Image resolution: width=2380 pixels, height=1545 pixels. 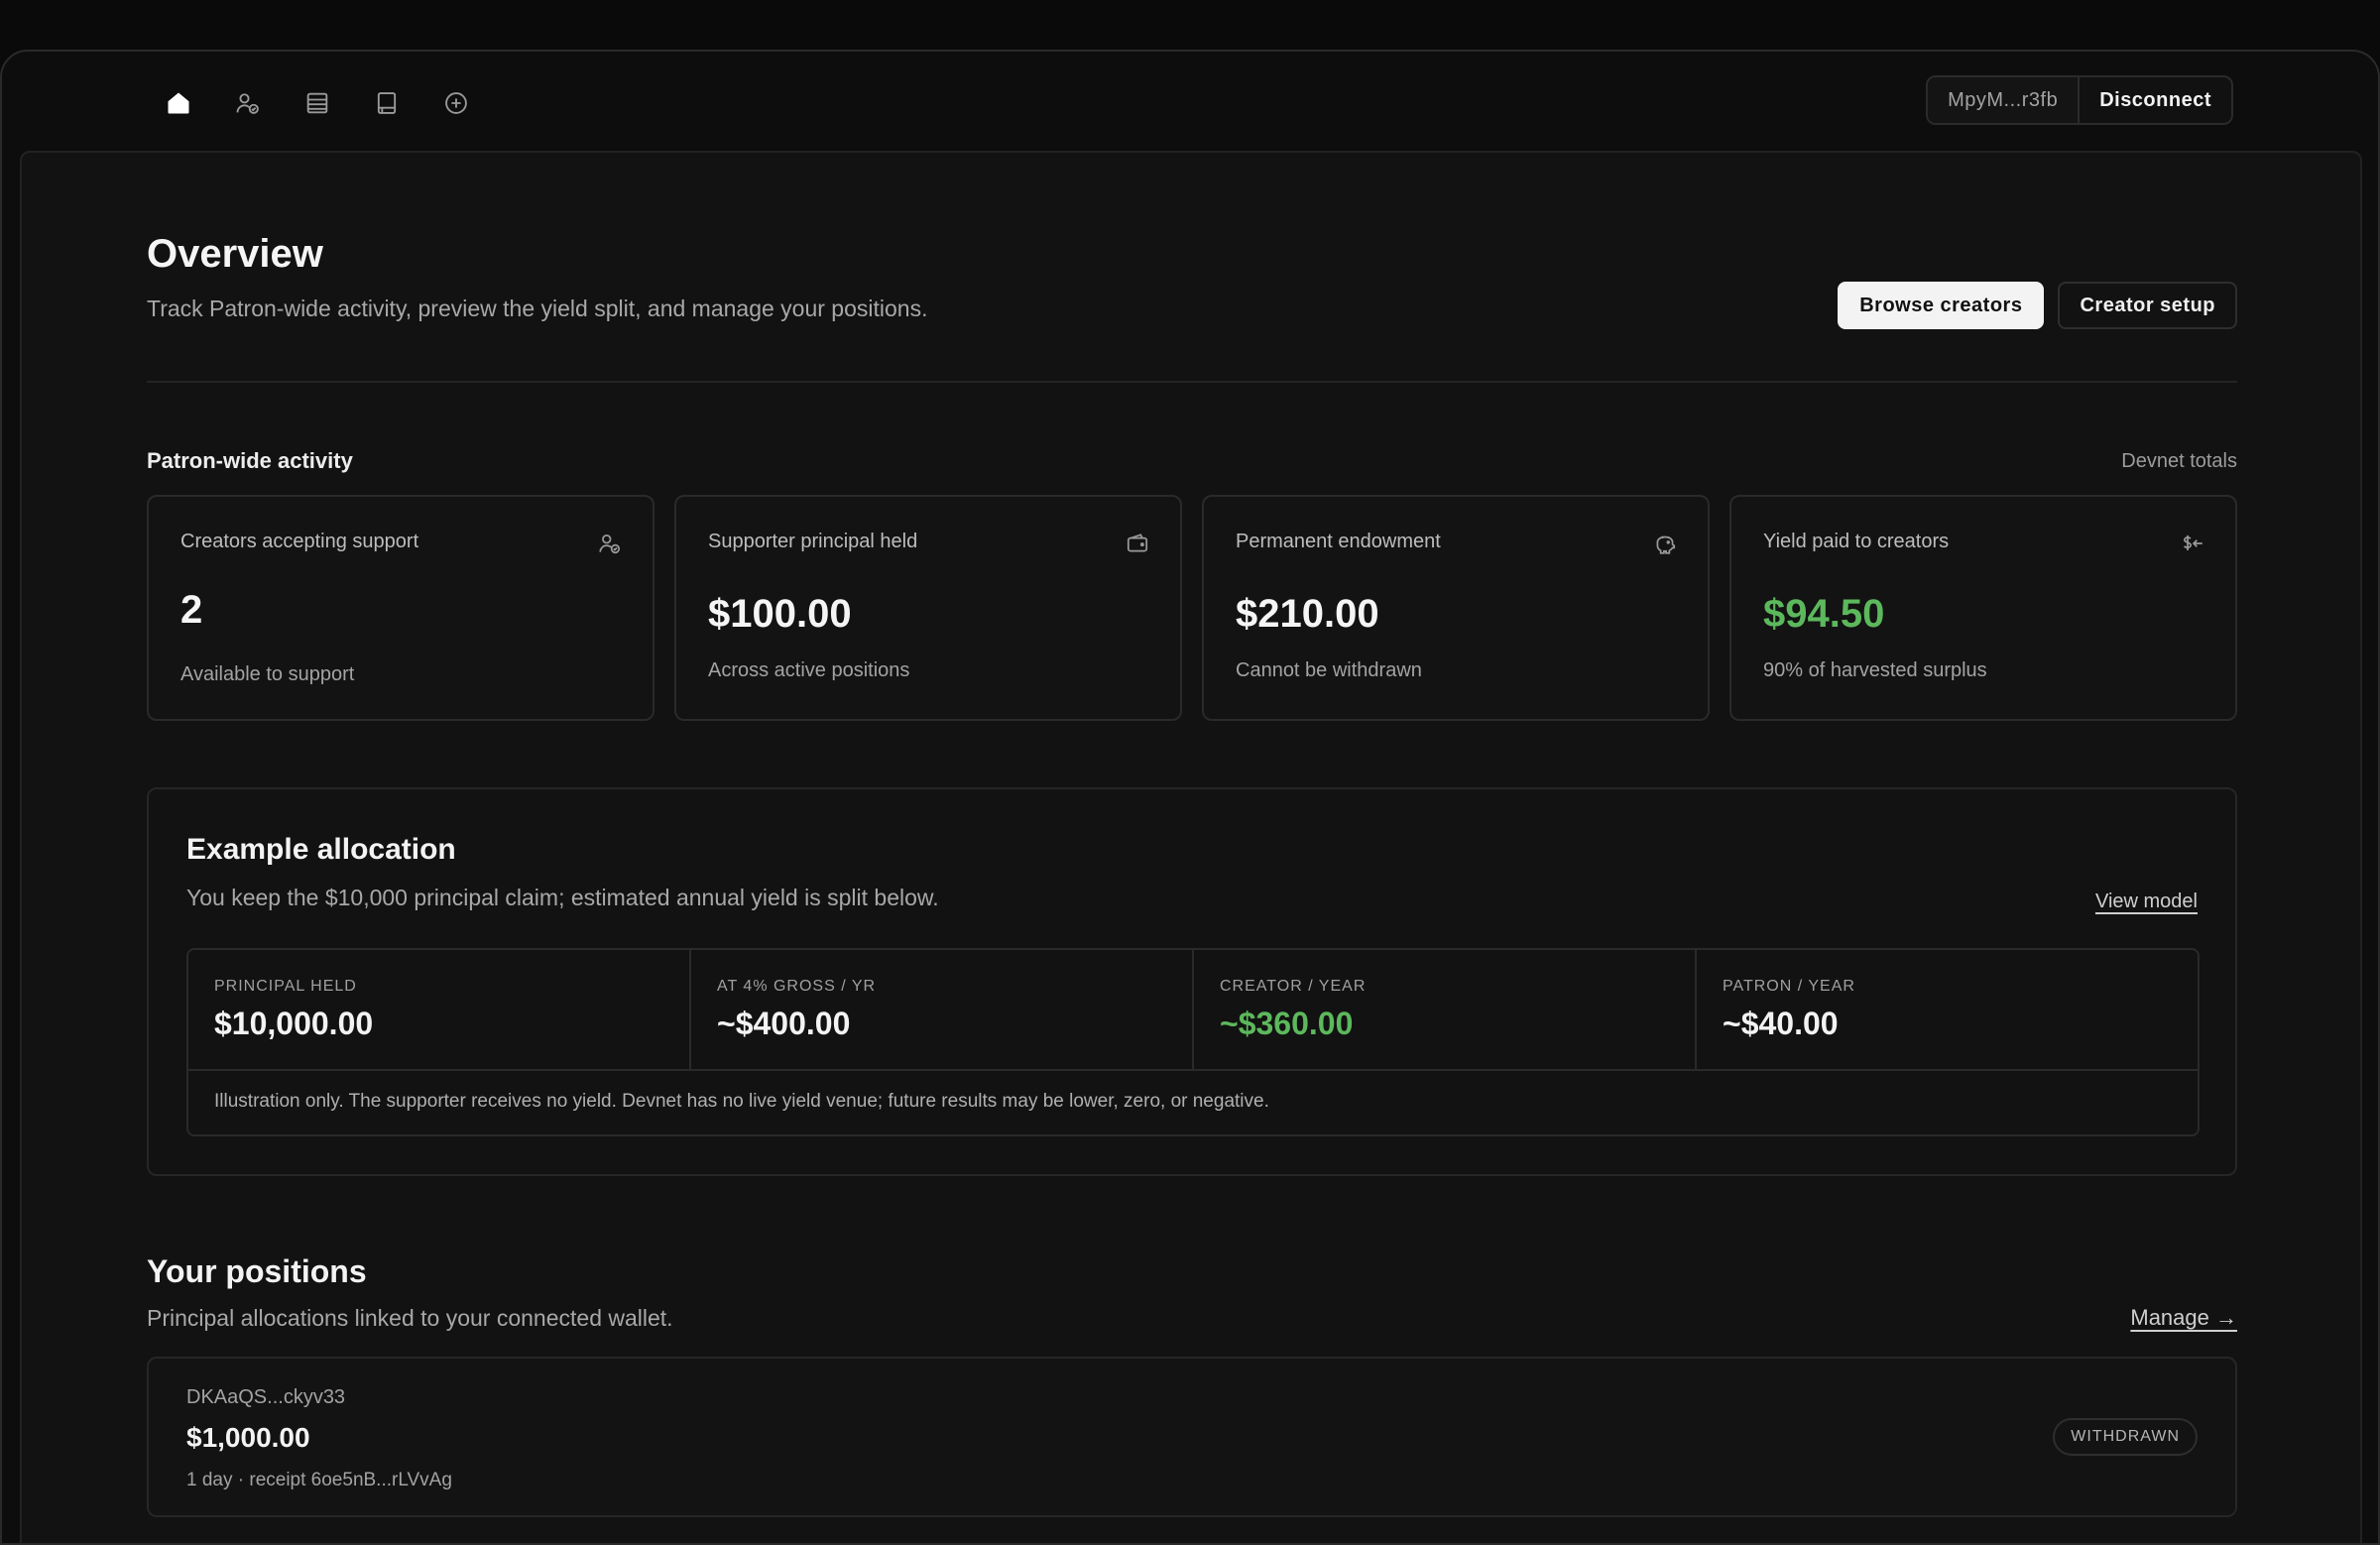 What do you see at coordinates (1665, 543) in the screenshot?
I see `piggy-bank-icon` at bounding box center [1665, 543].